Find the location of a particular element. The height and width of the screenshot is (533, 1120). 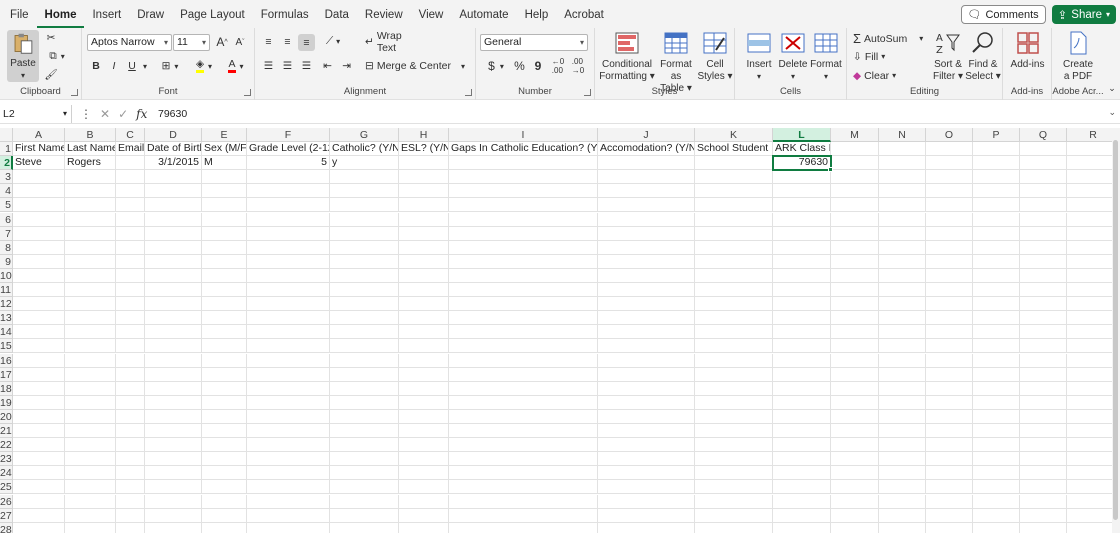

cell-a18 is located at coordinates (39, 388).